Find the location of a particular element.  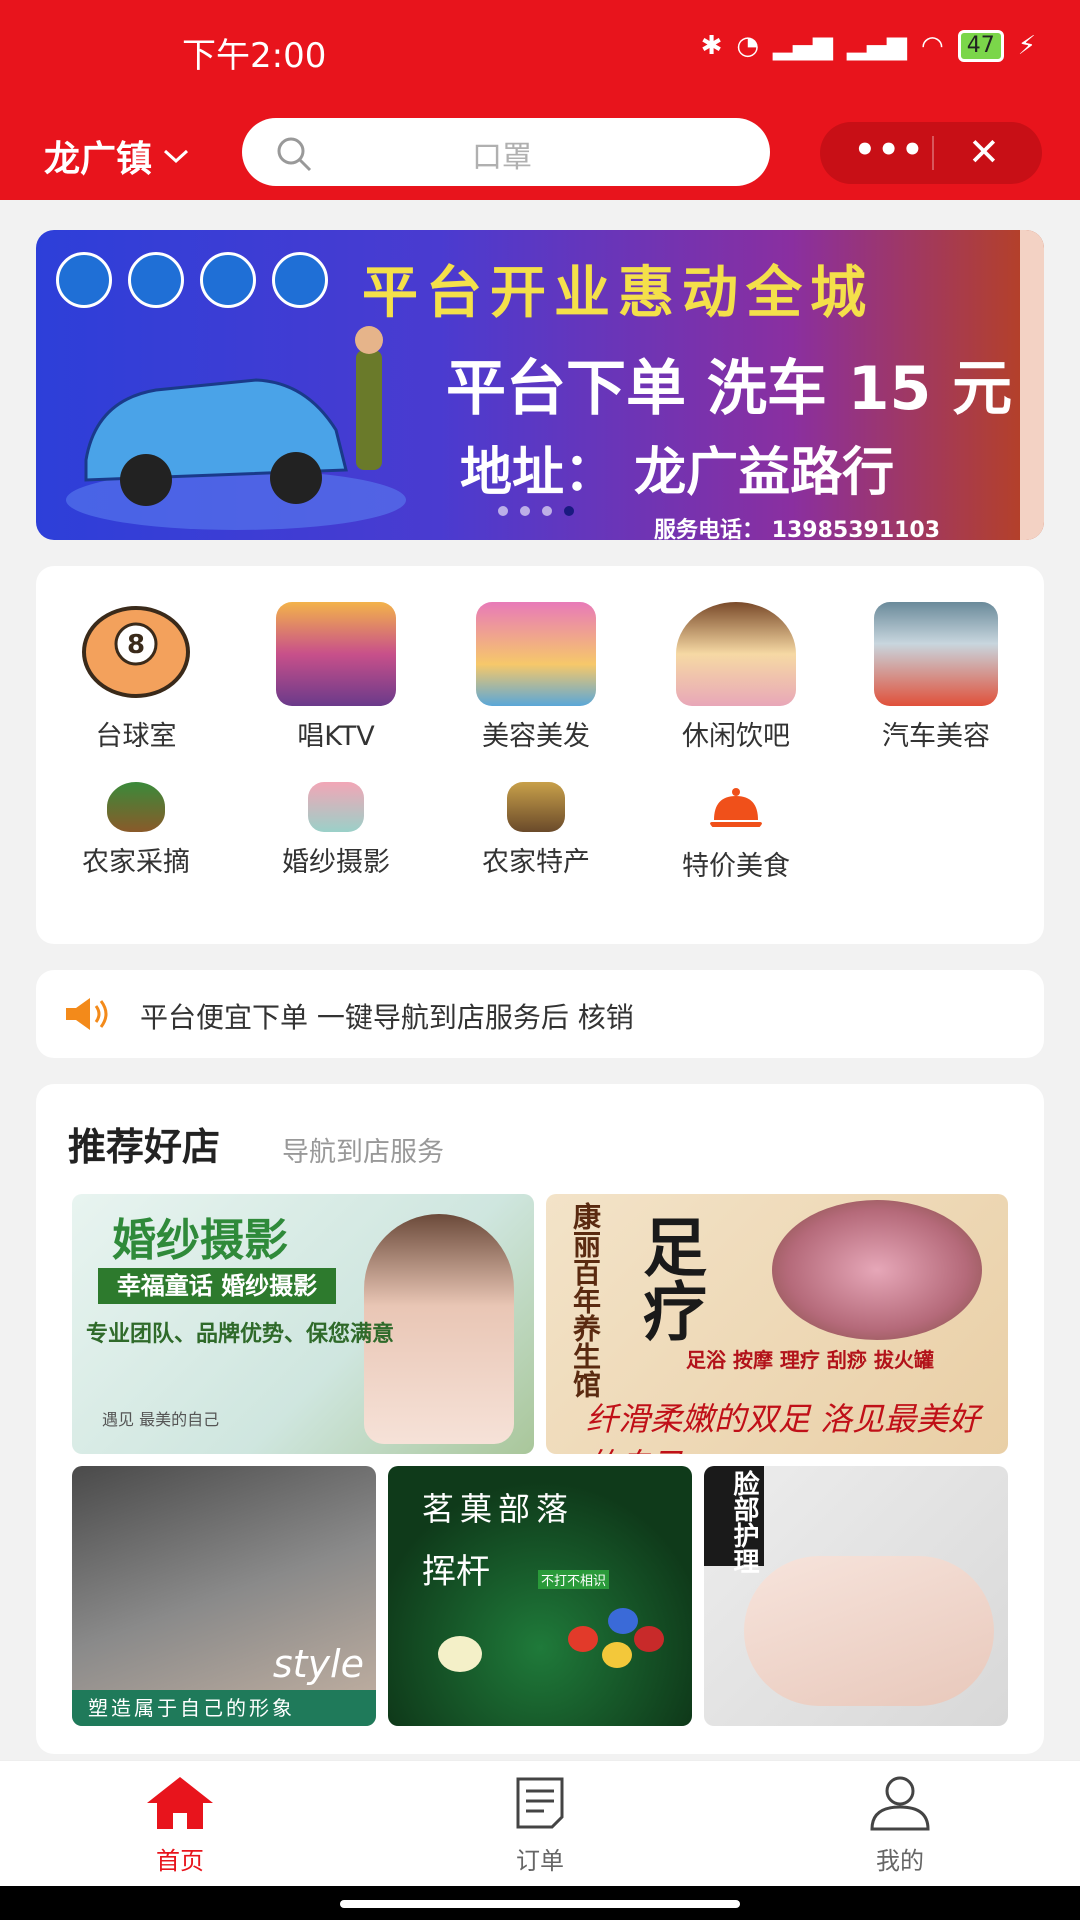

capsule-divider is located at coordinates (933, 153).